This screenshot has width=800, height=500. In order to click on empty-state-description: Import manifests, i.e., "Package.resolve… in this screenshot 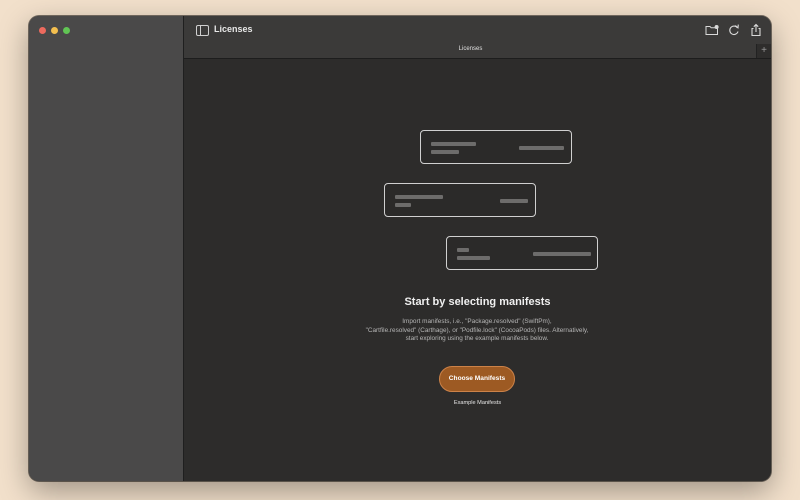, I will do `click(477, 330)`.